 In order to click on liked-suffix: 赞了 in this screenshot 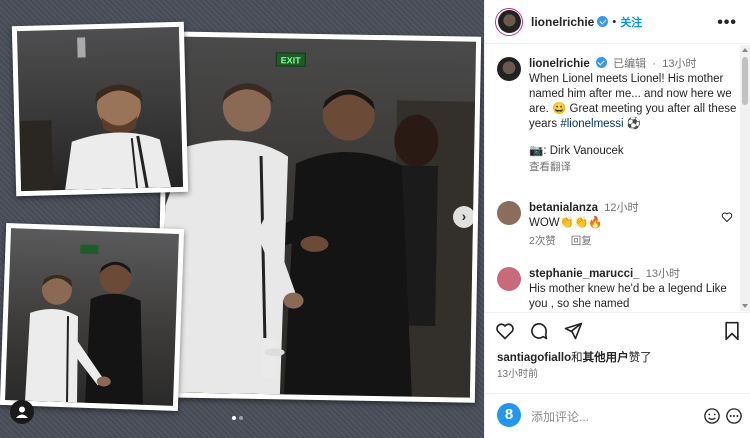, I will do `click(640, 358)`.